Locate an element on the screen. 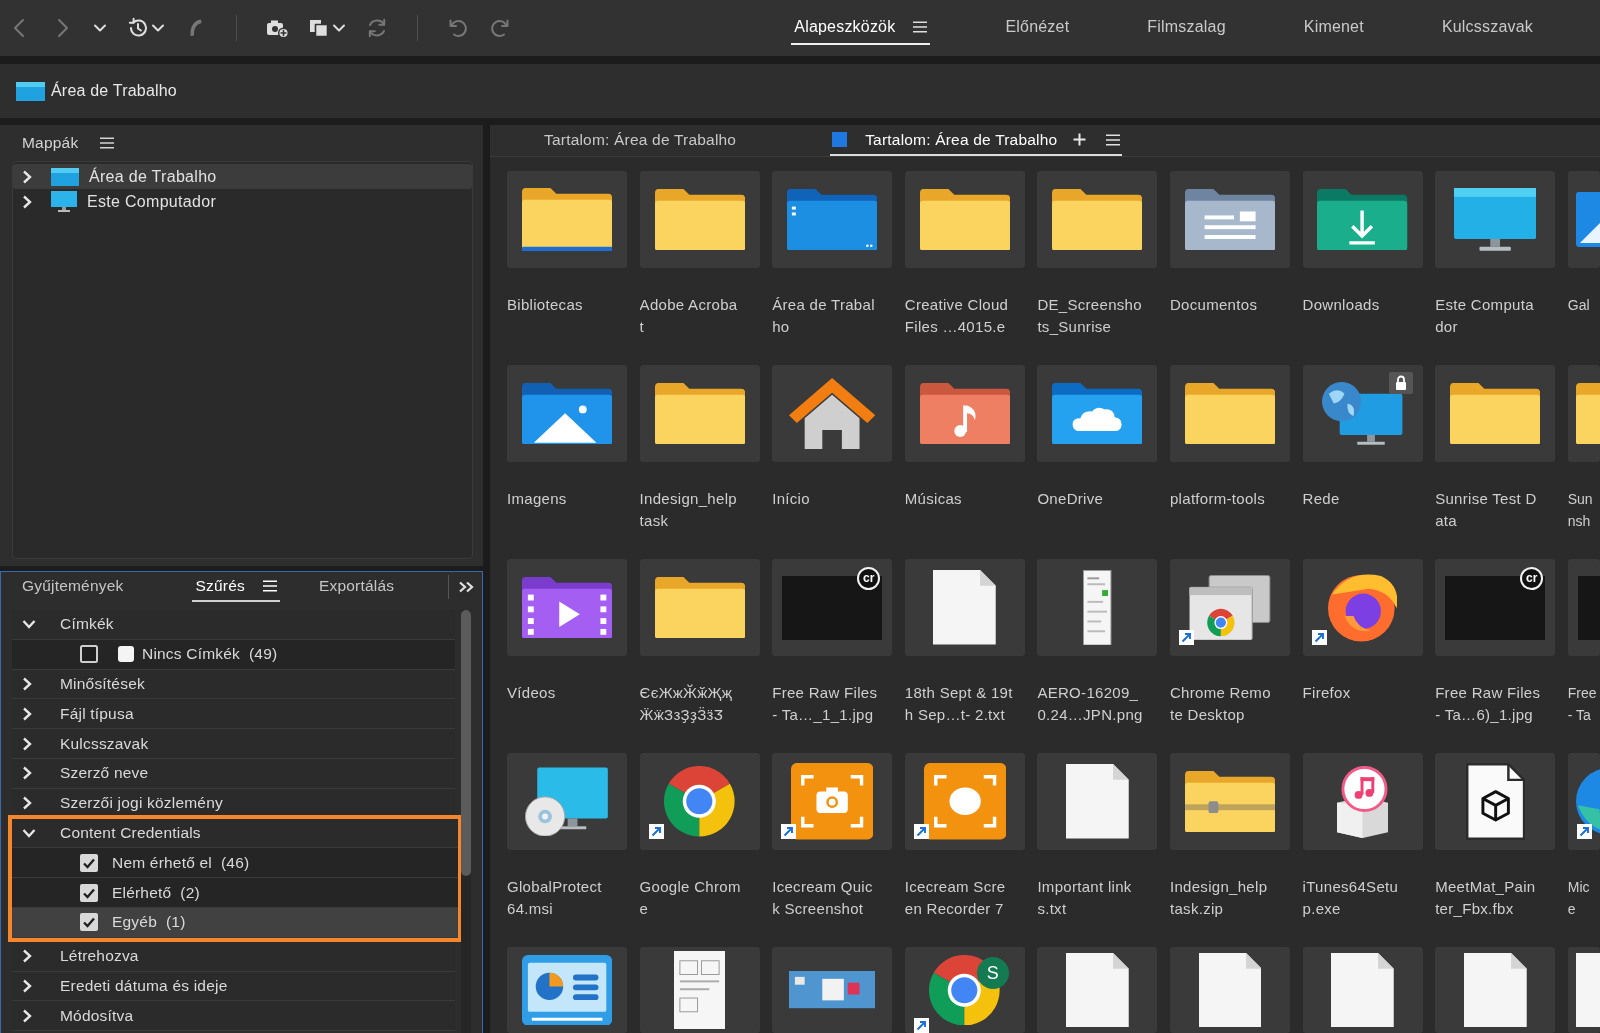 The width and height of the screenshot is (1600, 1033). file-name: Free Raw Files - Ta…6)_1.jpg is located at coordinates (1488, 704).